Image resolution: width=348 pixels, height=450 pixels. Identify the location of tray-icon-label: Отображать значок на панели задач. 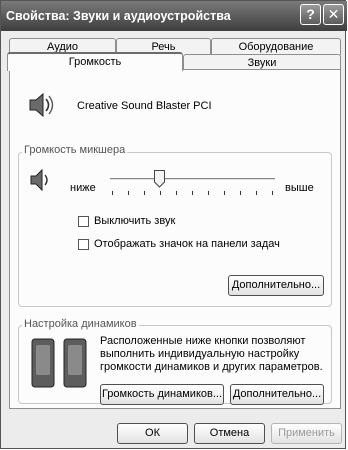
(187, 244).